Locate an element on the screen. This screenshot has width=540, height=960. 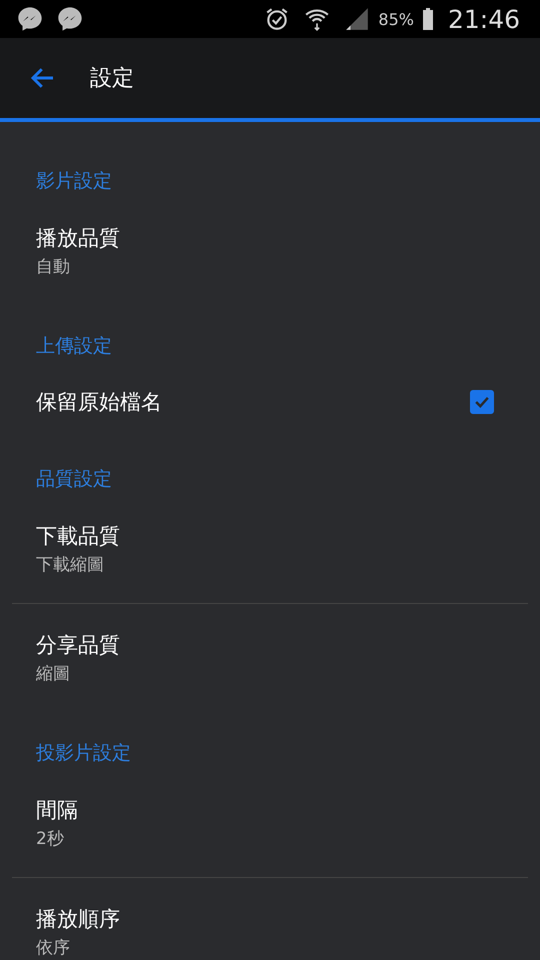
setting-title: 分享品質 is located at coordinates (78, 645).